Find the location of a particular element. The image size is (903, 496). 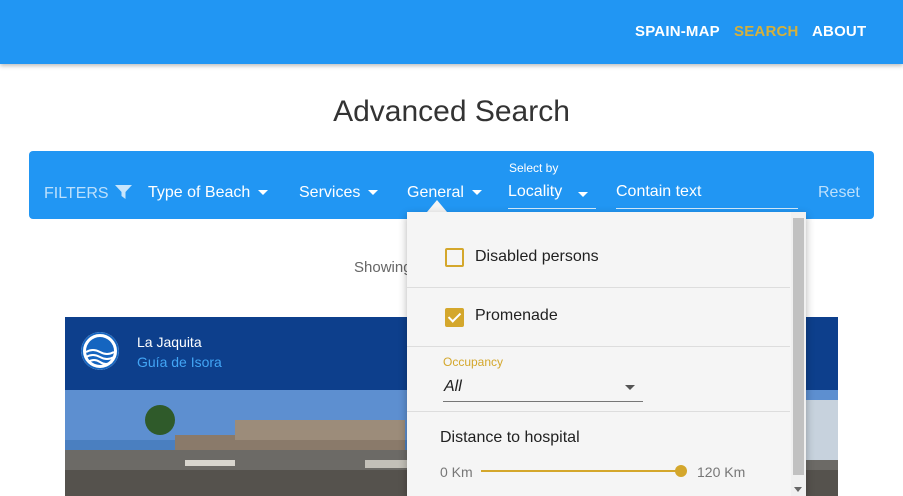

option-disabled-persons: Disabled persons is located at coordinates (598, 250).